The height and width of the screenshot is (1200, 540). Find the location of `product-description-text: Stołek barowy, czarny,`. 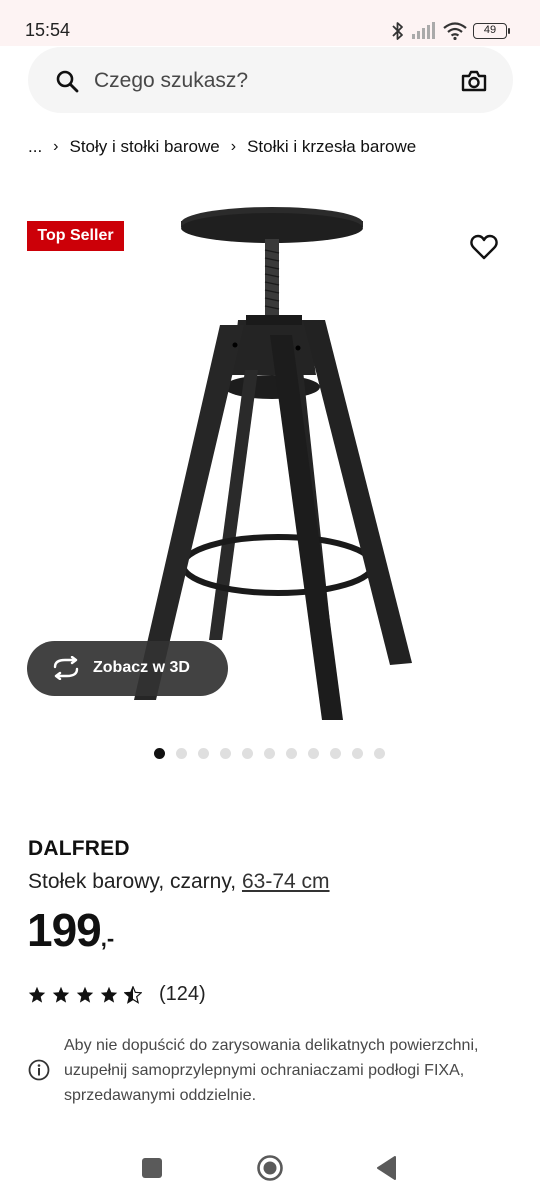

product-description-text: Stołek barowy, czarny, is located at coordinates (132, 881).